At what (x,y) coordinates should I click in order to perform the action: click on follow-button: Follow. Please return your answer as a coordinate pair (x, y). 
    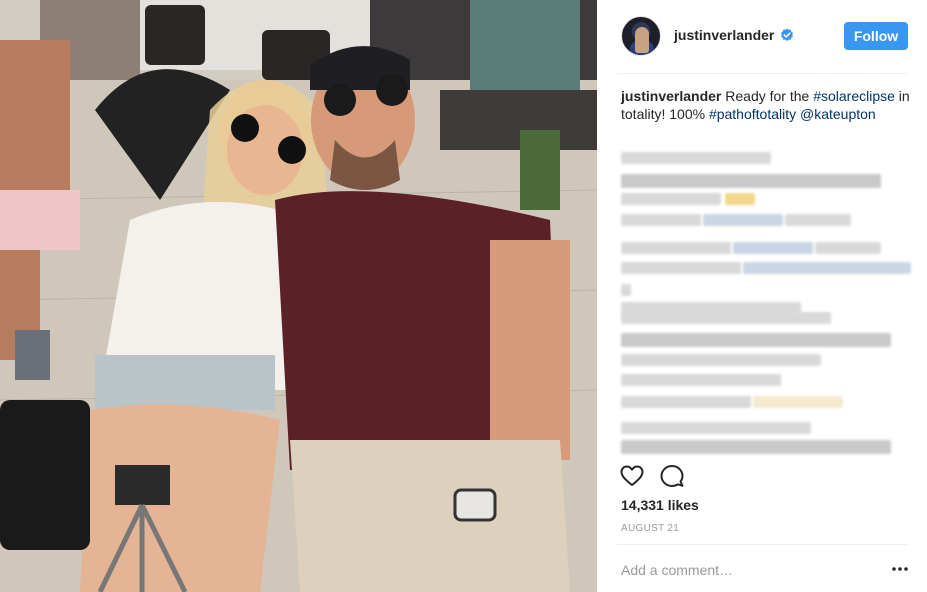
    Looking at the image, I should click on (876, 36).